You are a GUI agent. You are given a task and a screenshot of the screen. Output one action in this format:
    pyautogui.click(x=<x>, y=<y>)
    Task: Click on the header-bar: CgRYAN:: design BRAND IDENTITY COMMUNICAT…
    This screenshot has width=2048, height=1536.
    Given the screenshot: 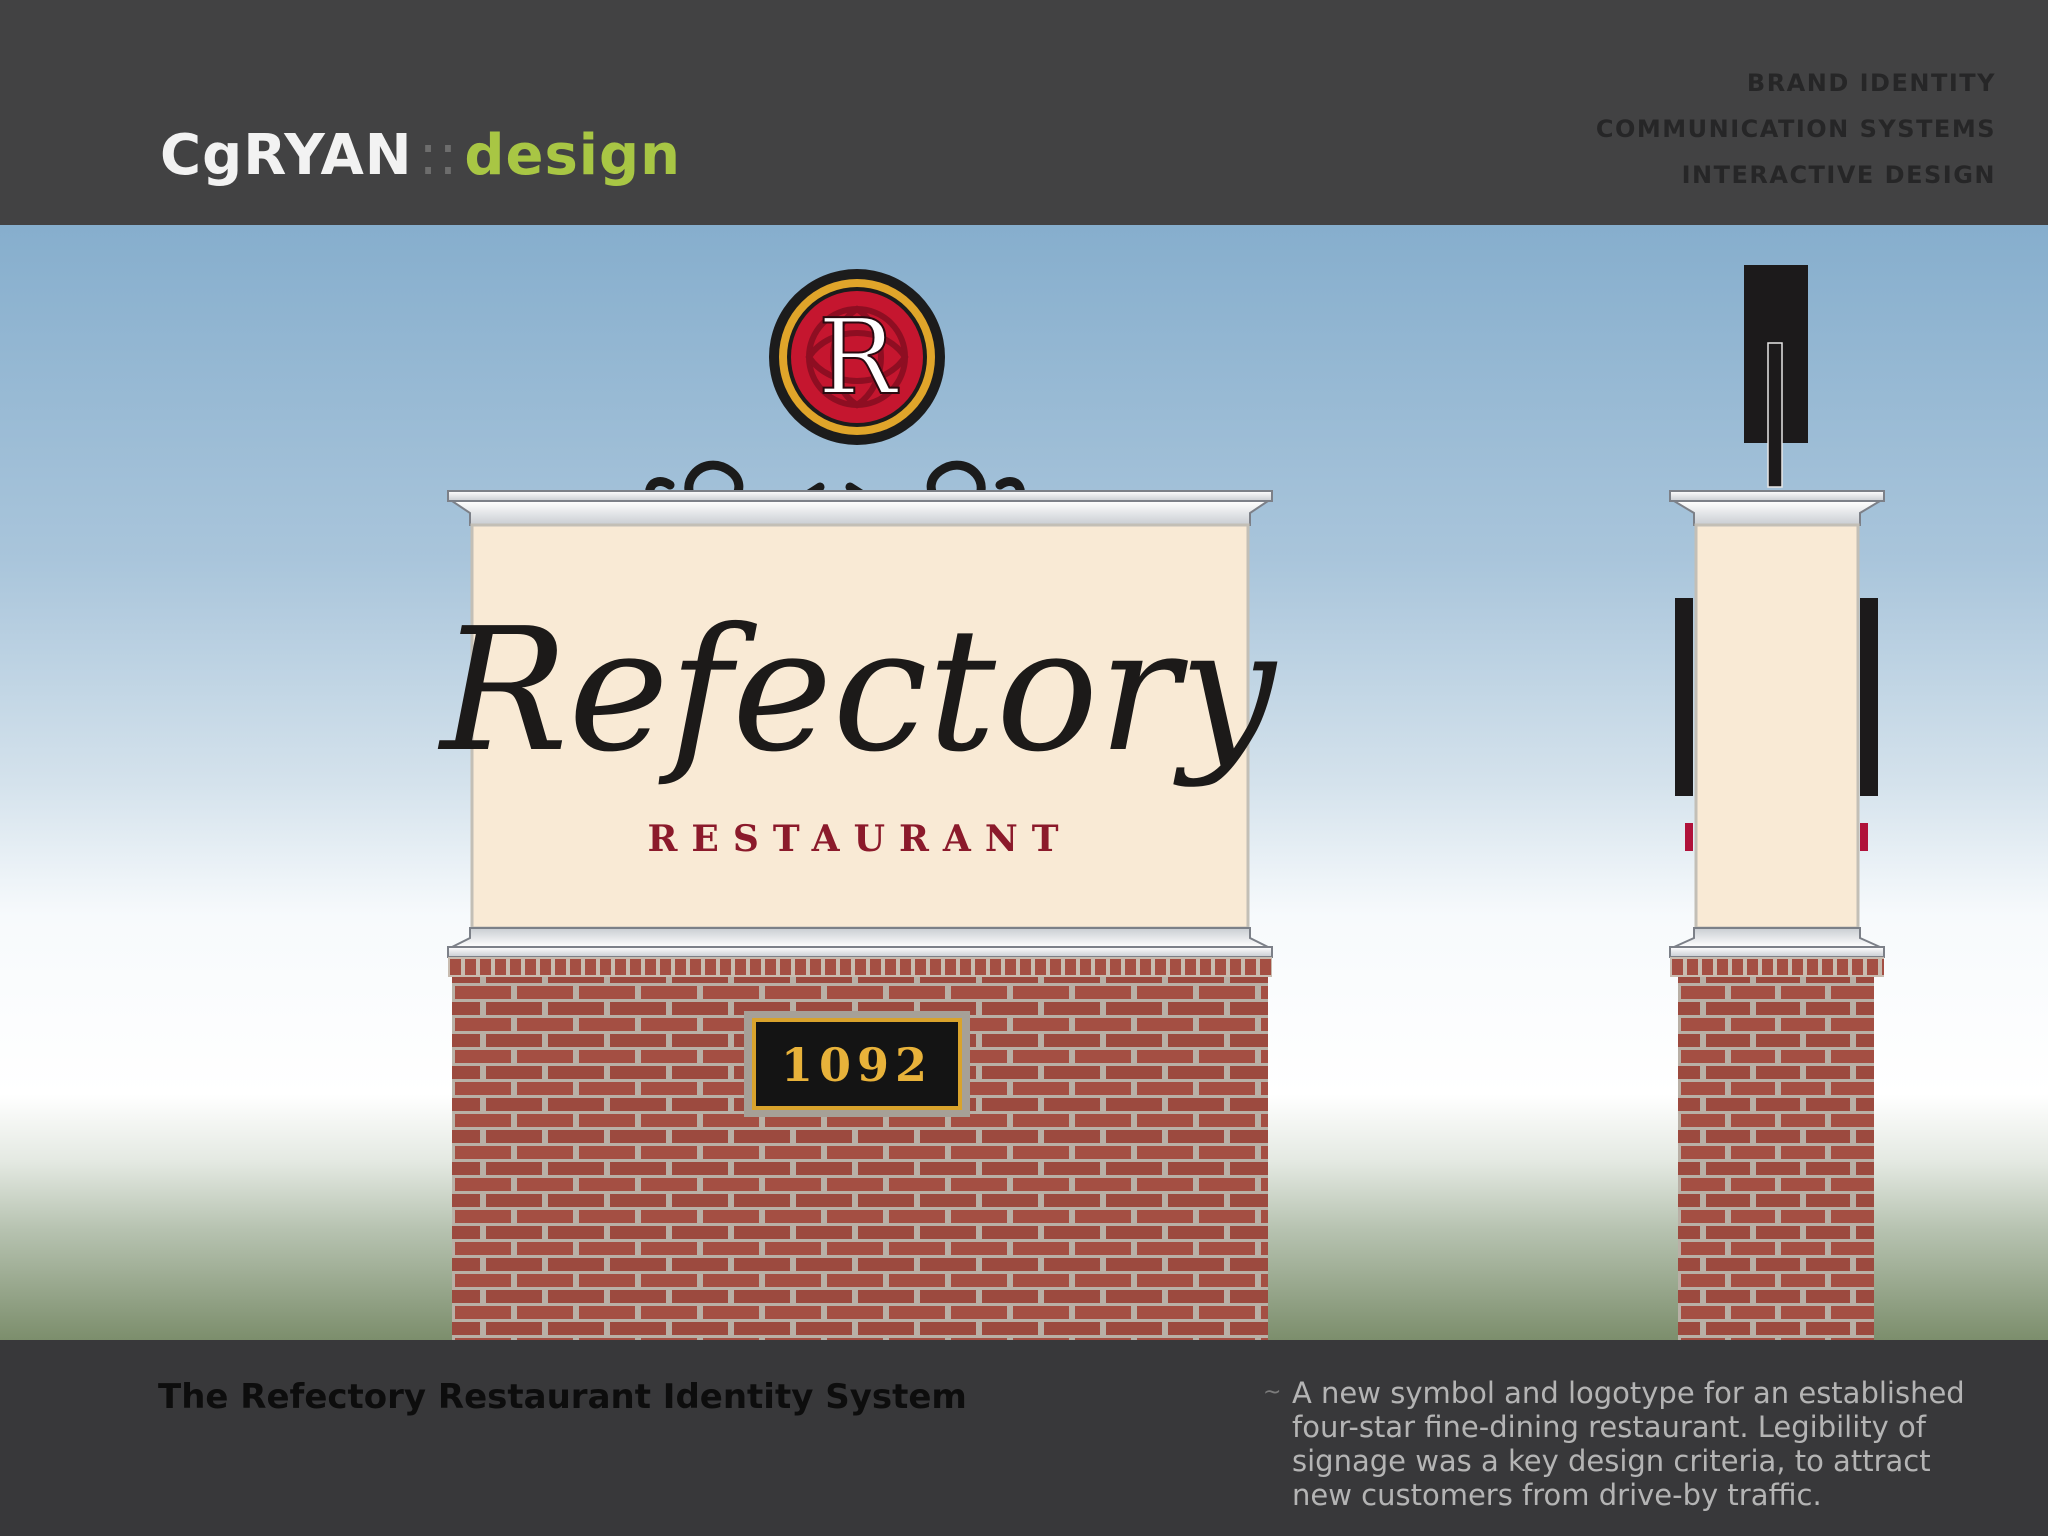 What is the action you would take?
    pyautogui.click(x=1024, y=112)
    